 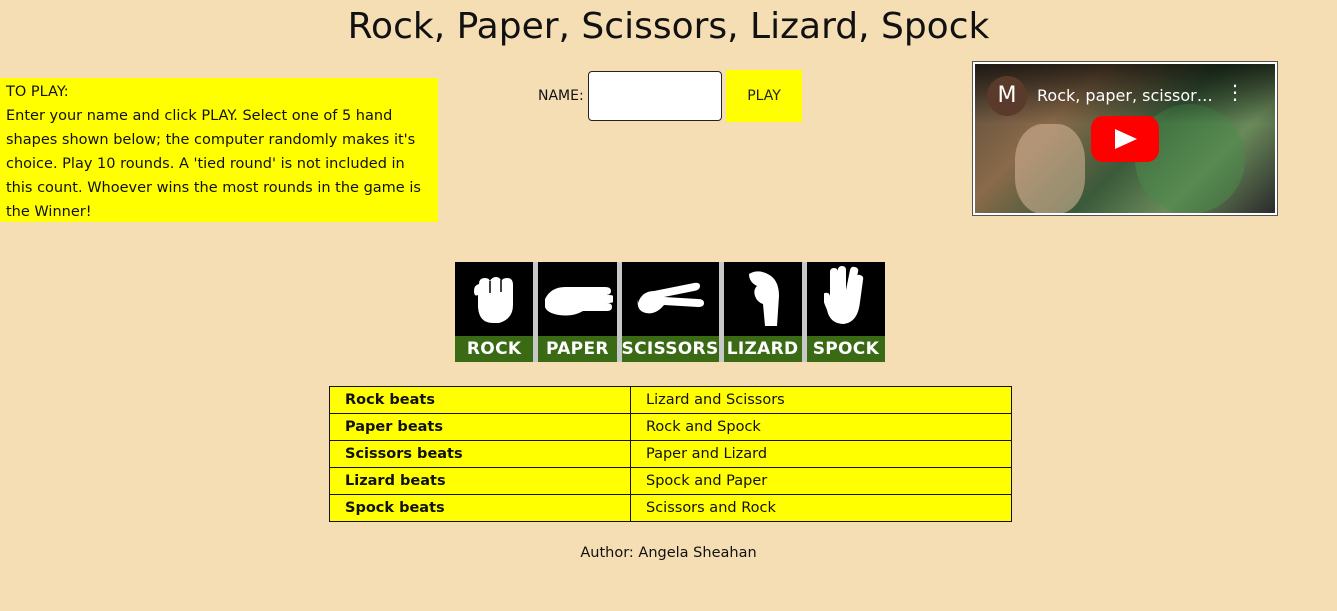 What do you see at coordinates (480, 454) in the screenshot?
I see `rule-winner: Scissors beats` at bounding box center [480, 454].